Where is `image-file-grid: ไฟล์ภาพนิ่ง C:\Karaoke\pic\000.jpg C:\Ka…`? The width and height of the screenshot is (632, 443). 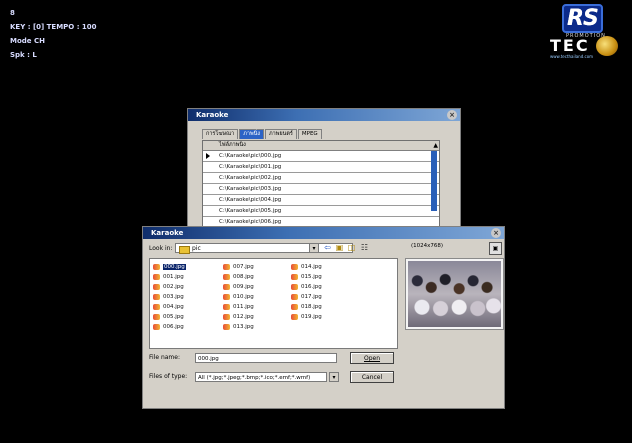
image-file-grid: ไฟล์ภาพนิ่ง C:\Karaoke\pic\000.jpg C:\Ka… is located at coordinates (321, 186).